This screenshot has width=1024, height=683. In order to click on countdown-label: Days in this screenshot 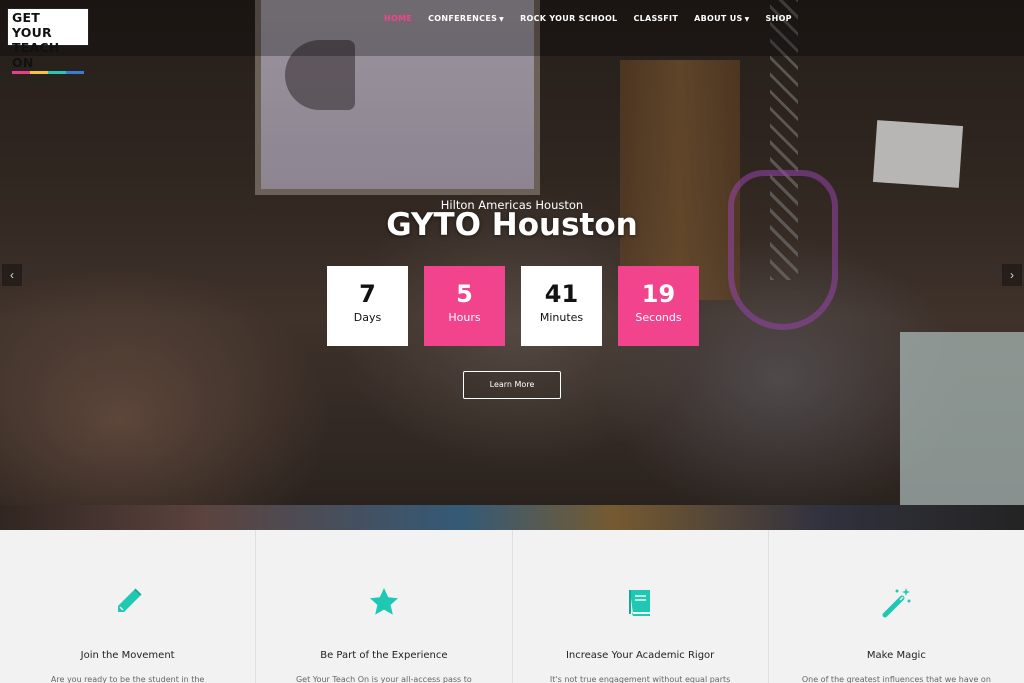, I will do `click(367, 317)`.